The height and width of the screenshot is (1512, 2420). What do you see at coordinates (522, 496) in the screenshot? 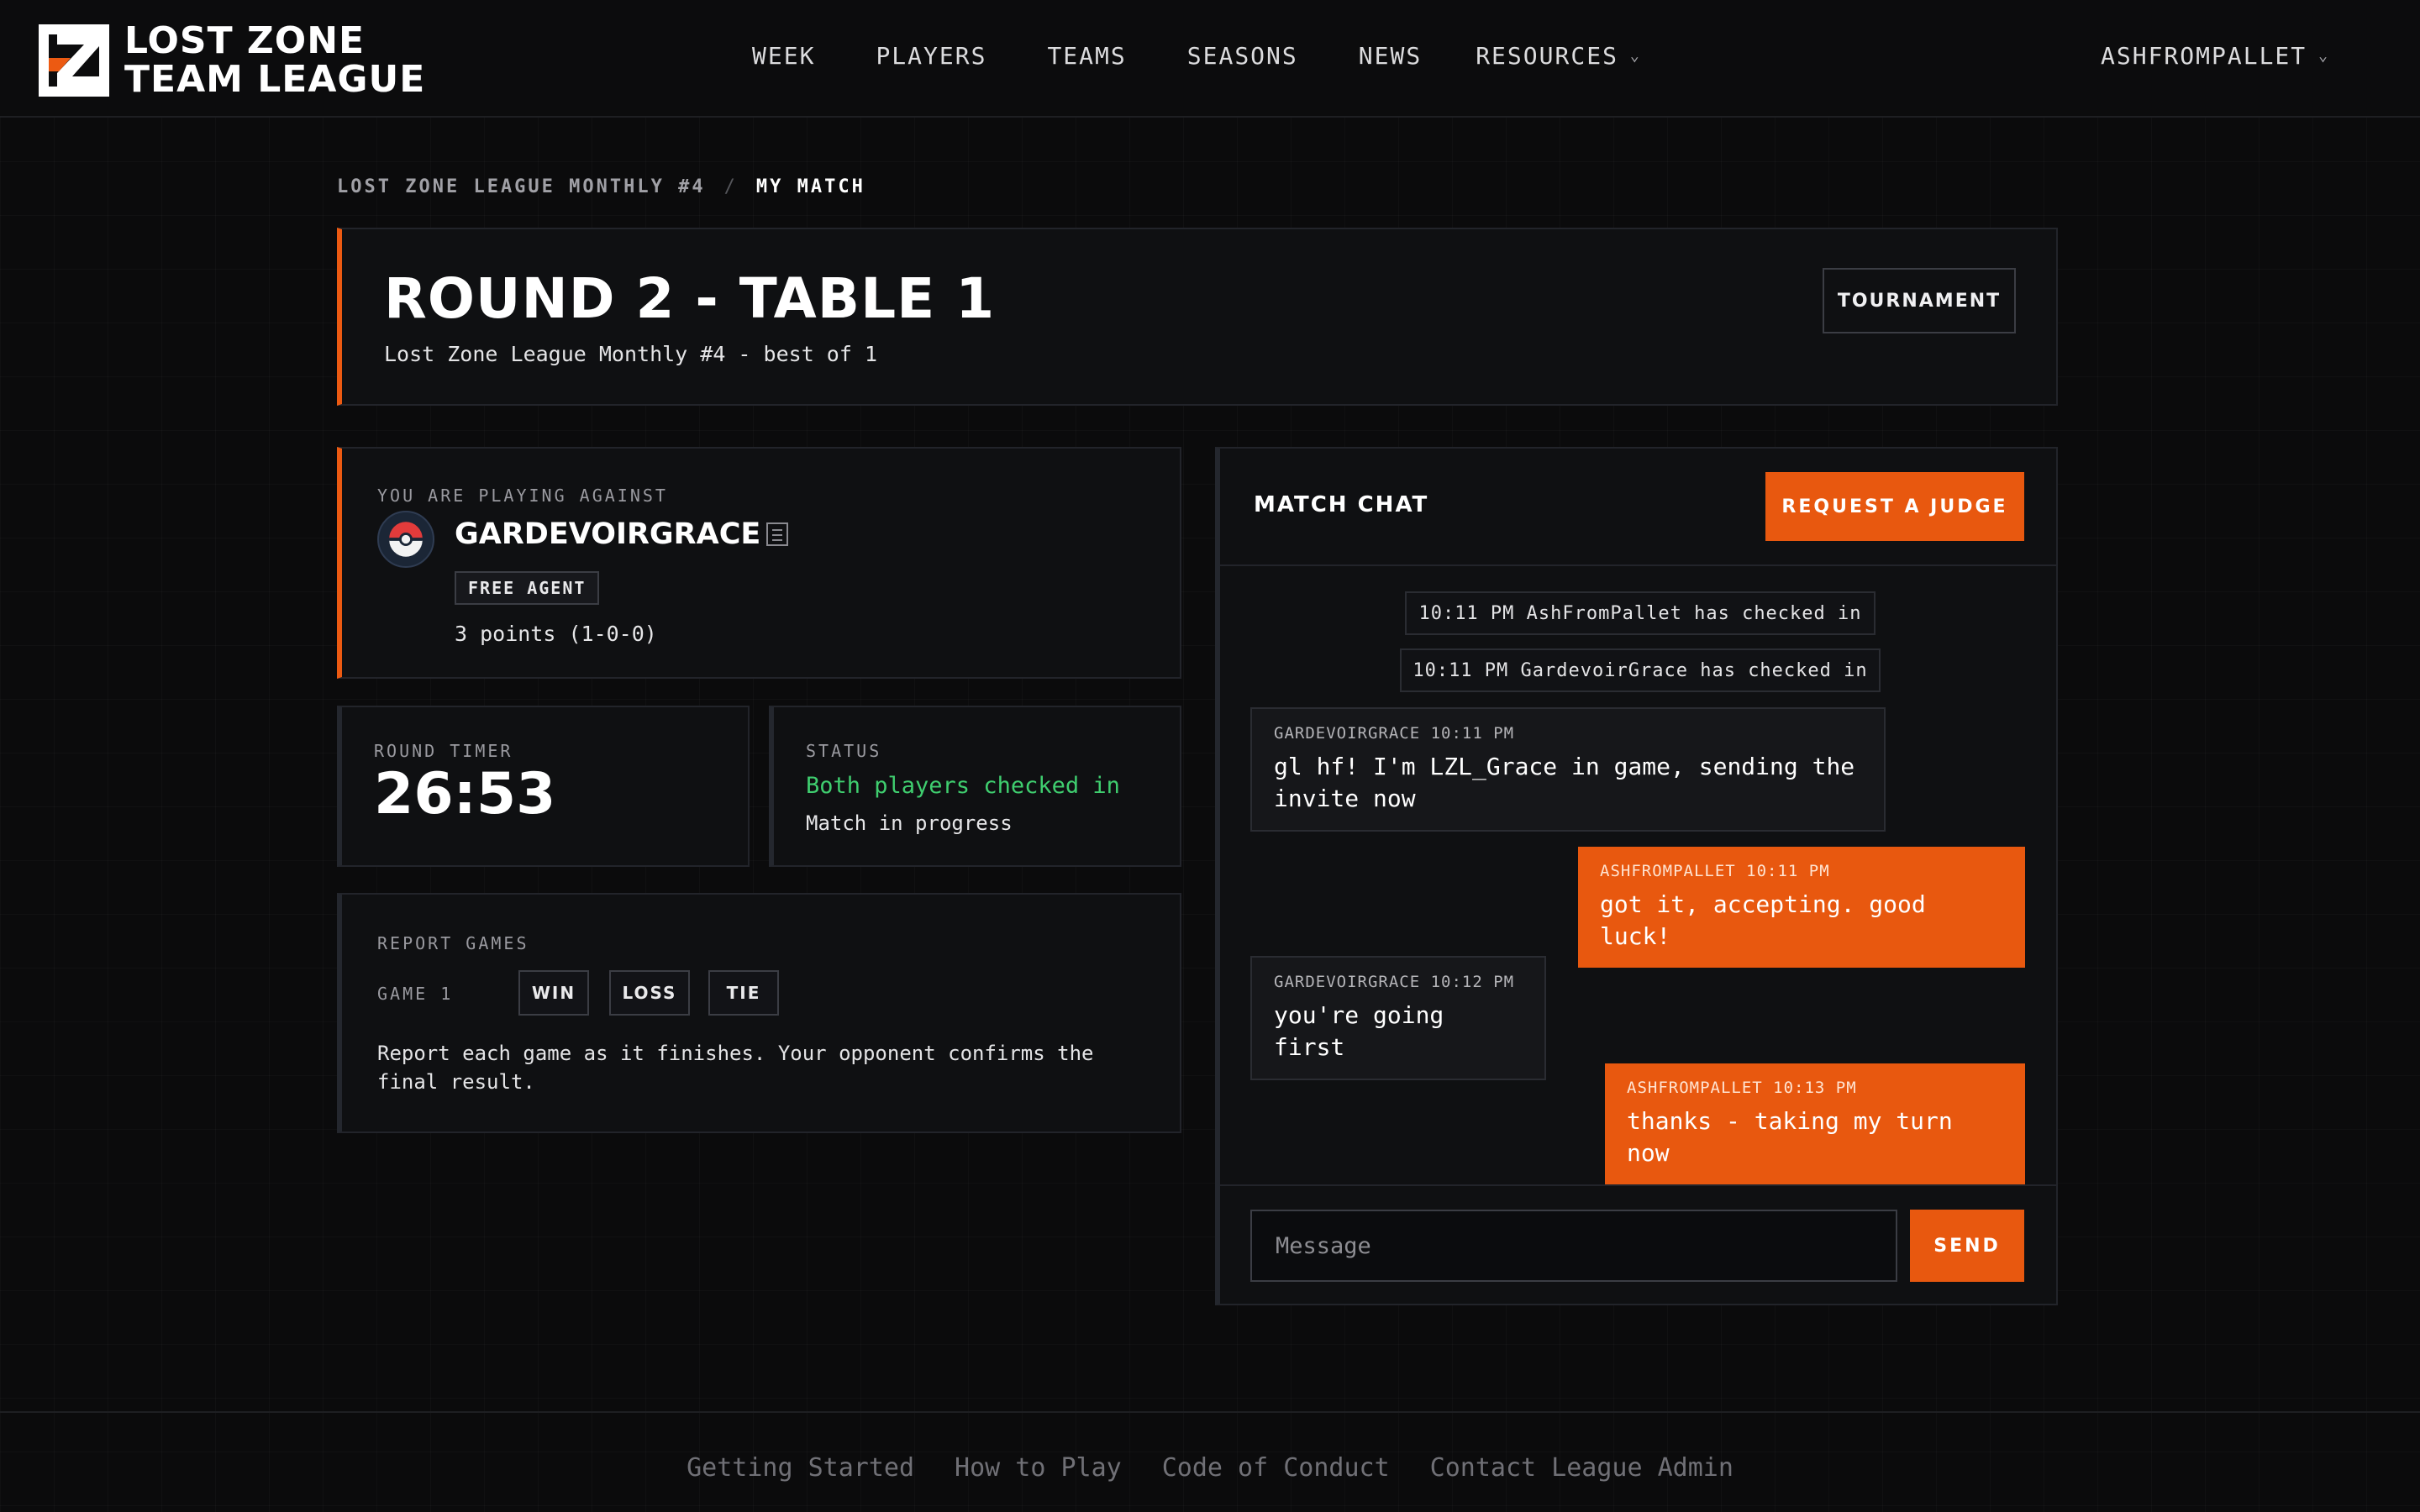
I see `opponent-label: YOU ARE PLAYING AGAINST` at bounding box center [522, 496].